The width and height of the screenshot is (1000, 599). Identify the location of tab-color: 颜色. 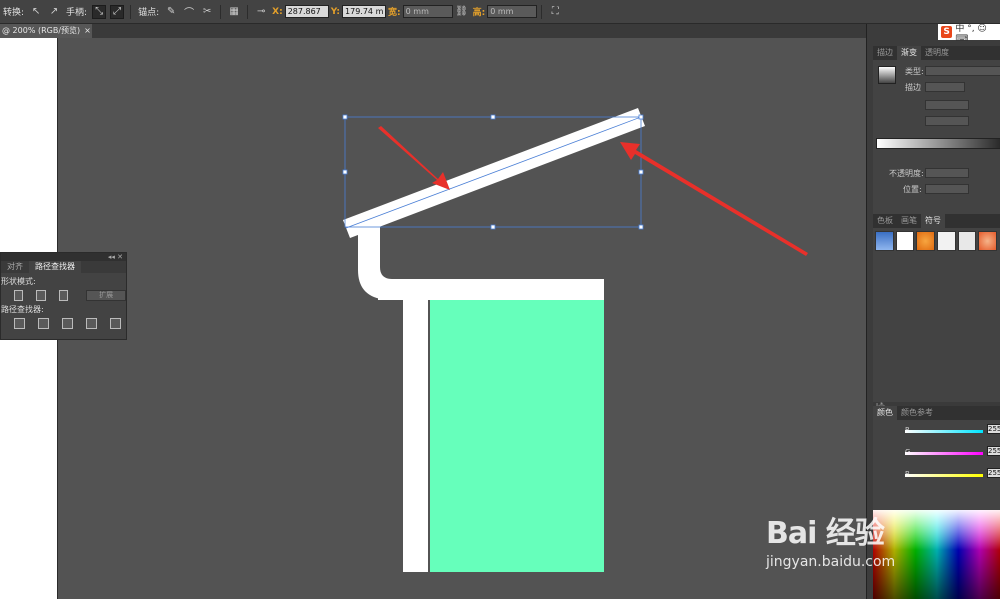
(885, 413).